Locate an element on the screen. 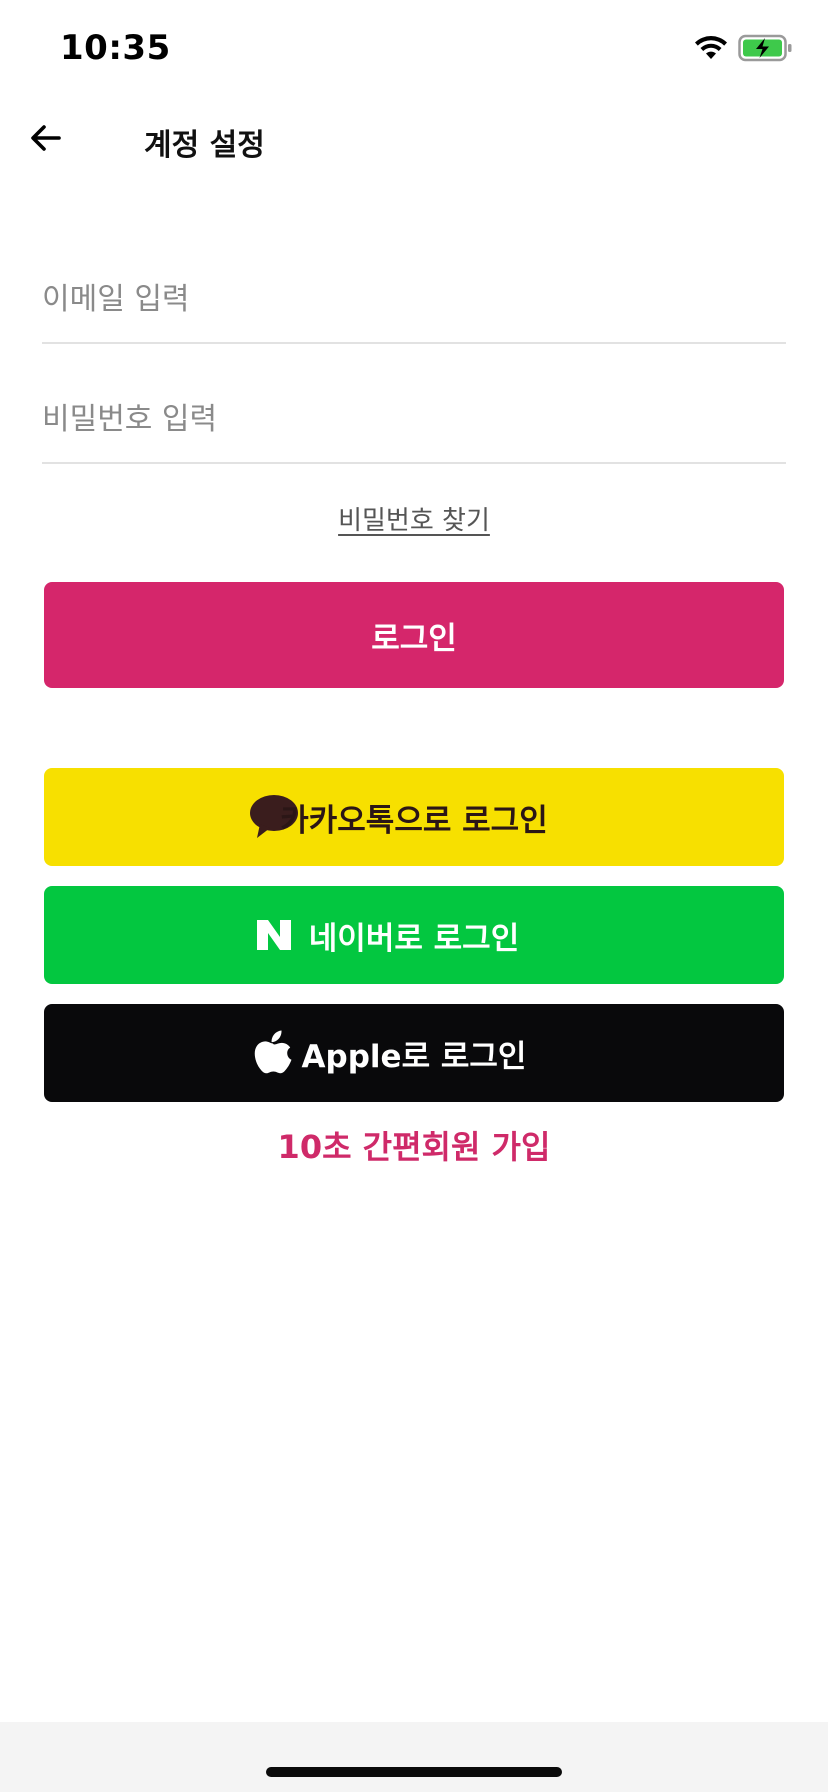  back-button is located at coordinates (46, 140).